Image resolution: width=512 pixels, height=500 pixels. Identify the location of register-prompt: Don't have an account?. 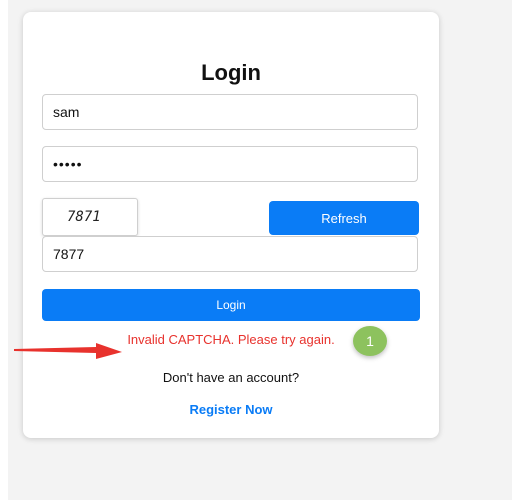
(231, 377).